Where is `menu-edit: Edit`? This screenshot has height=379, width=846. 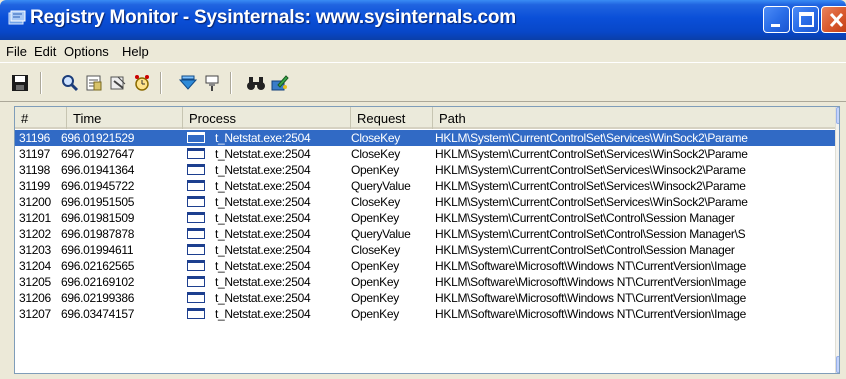
menu-edit: Edit is located at coordinates (45, 51).